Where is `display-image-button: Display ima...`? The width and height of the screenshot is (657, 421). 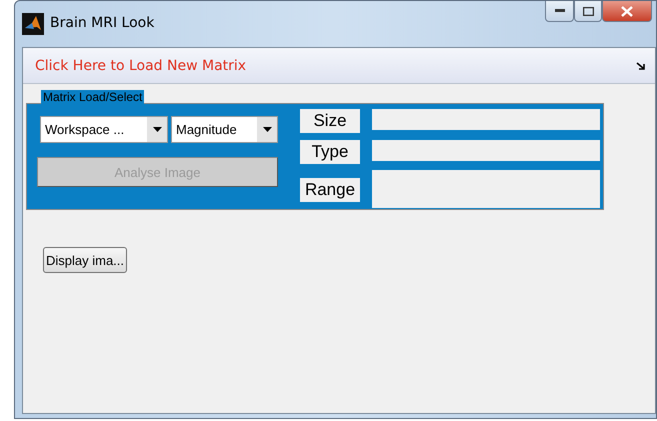 display-image-button: Display ima... is located at coordinates (85, 260).